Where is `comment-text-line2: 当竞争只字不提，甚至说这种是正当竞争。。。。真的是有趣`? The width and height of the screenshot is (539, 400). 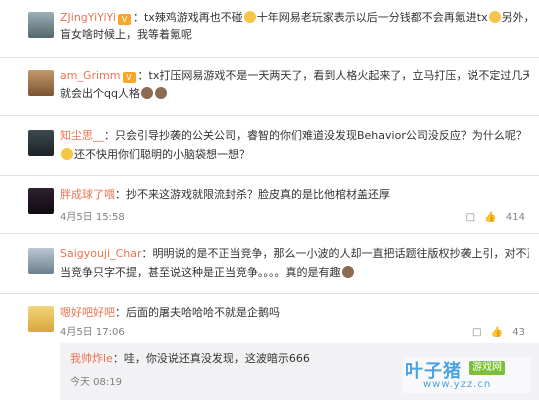 comment-text-line2: 当竞争只字不提，甚至说这种是正当竞争。。。。真的是有趣 is located at coordinates (294, 273).